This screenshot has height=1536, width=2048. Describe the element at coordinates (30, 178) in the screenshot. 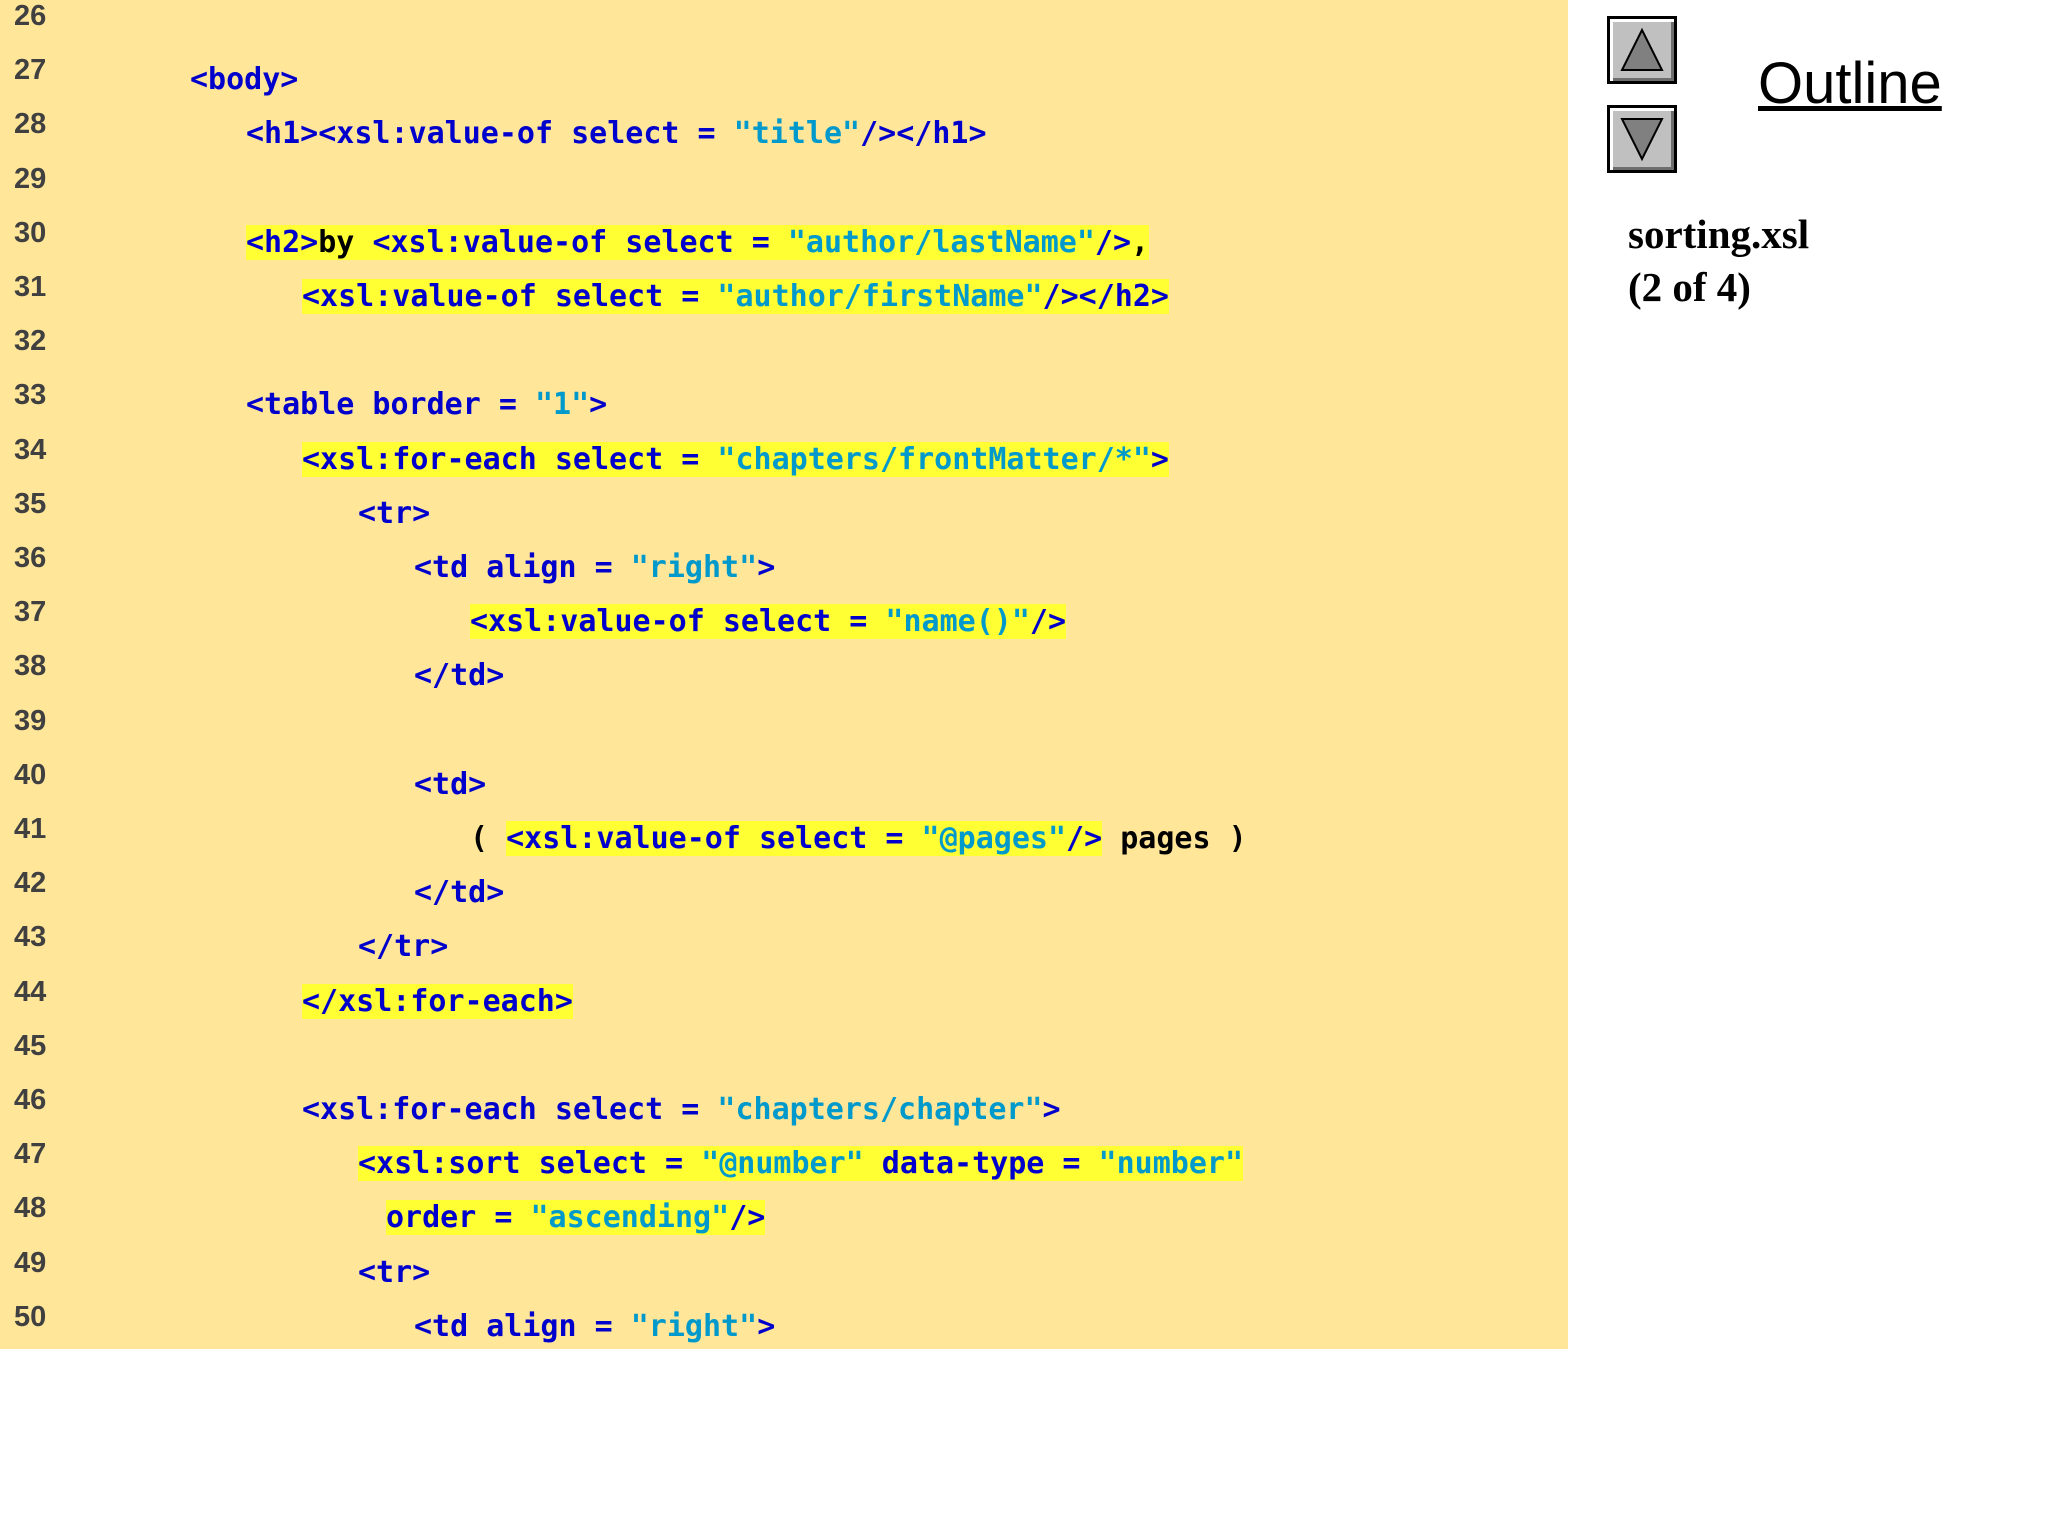

I see `line-number: 29` at that location.